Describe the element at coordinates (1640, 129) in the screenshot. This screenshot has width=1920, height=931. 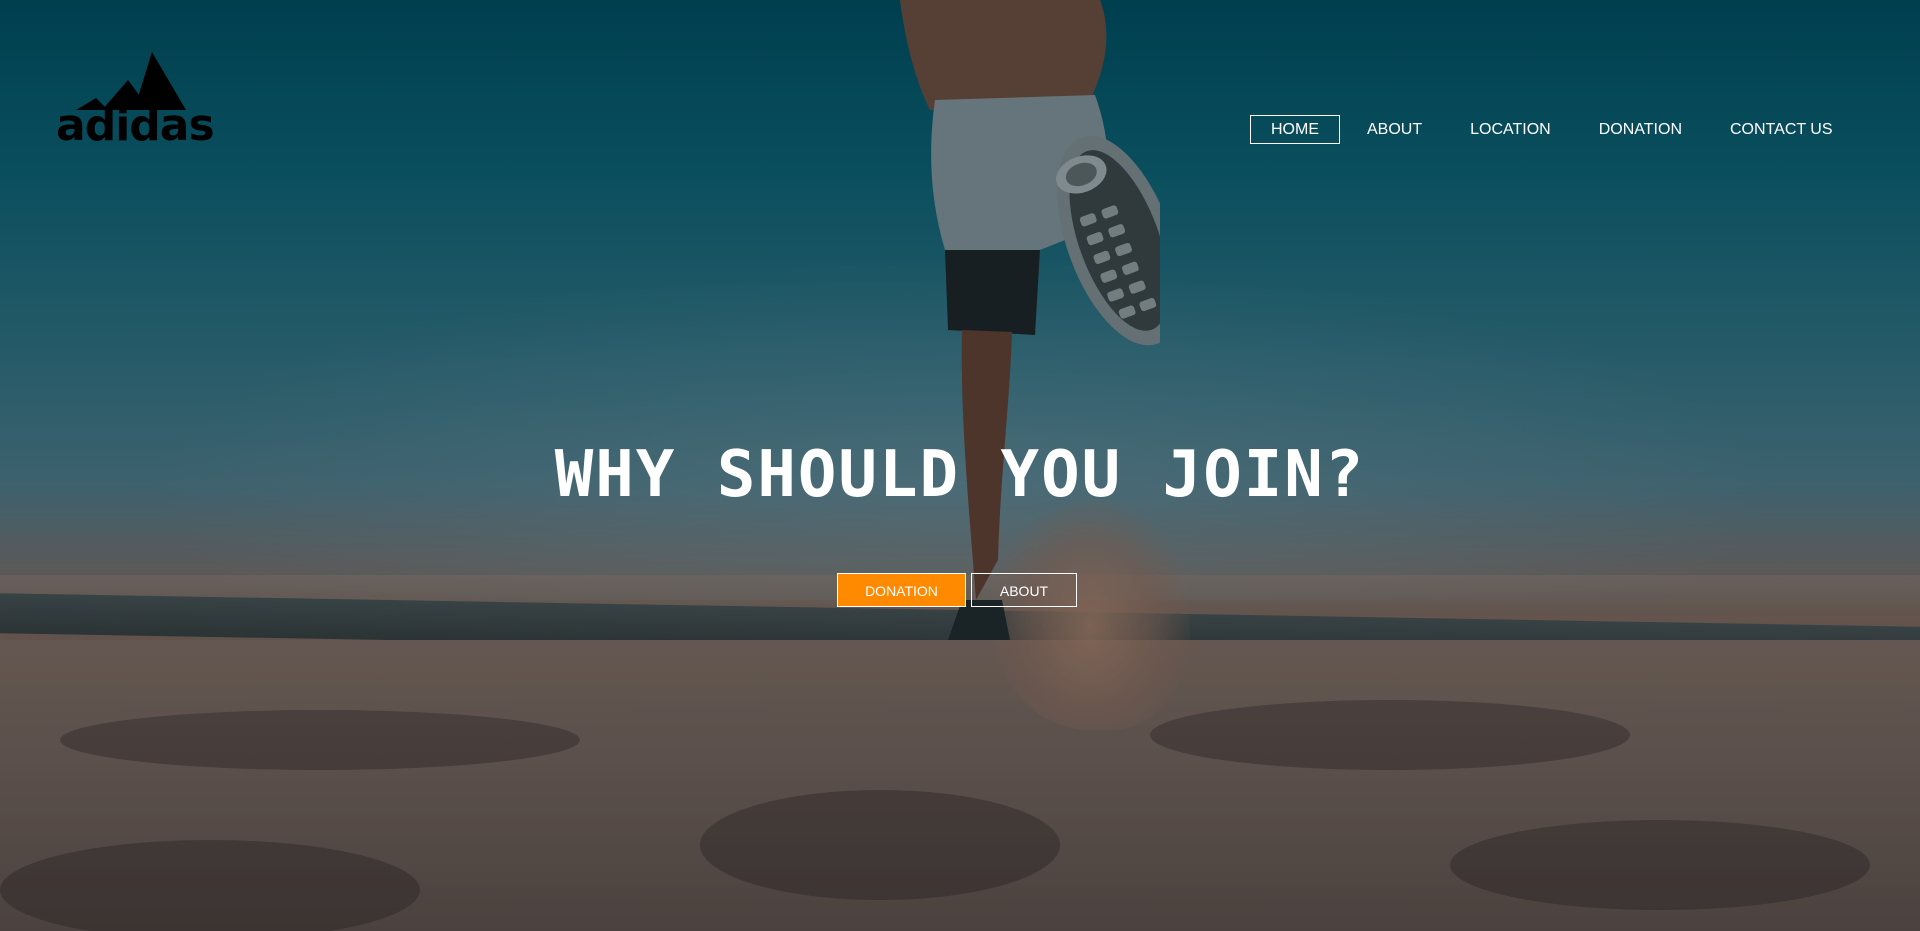
I see `nav-item-donation: DONATION` at that location.